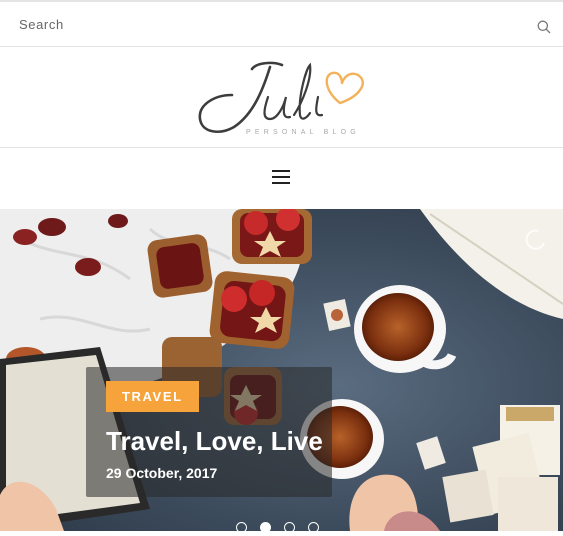 The image size is (563, 536). I want to click on post-date: 29 October, 2017, so click(162, 473).